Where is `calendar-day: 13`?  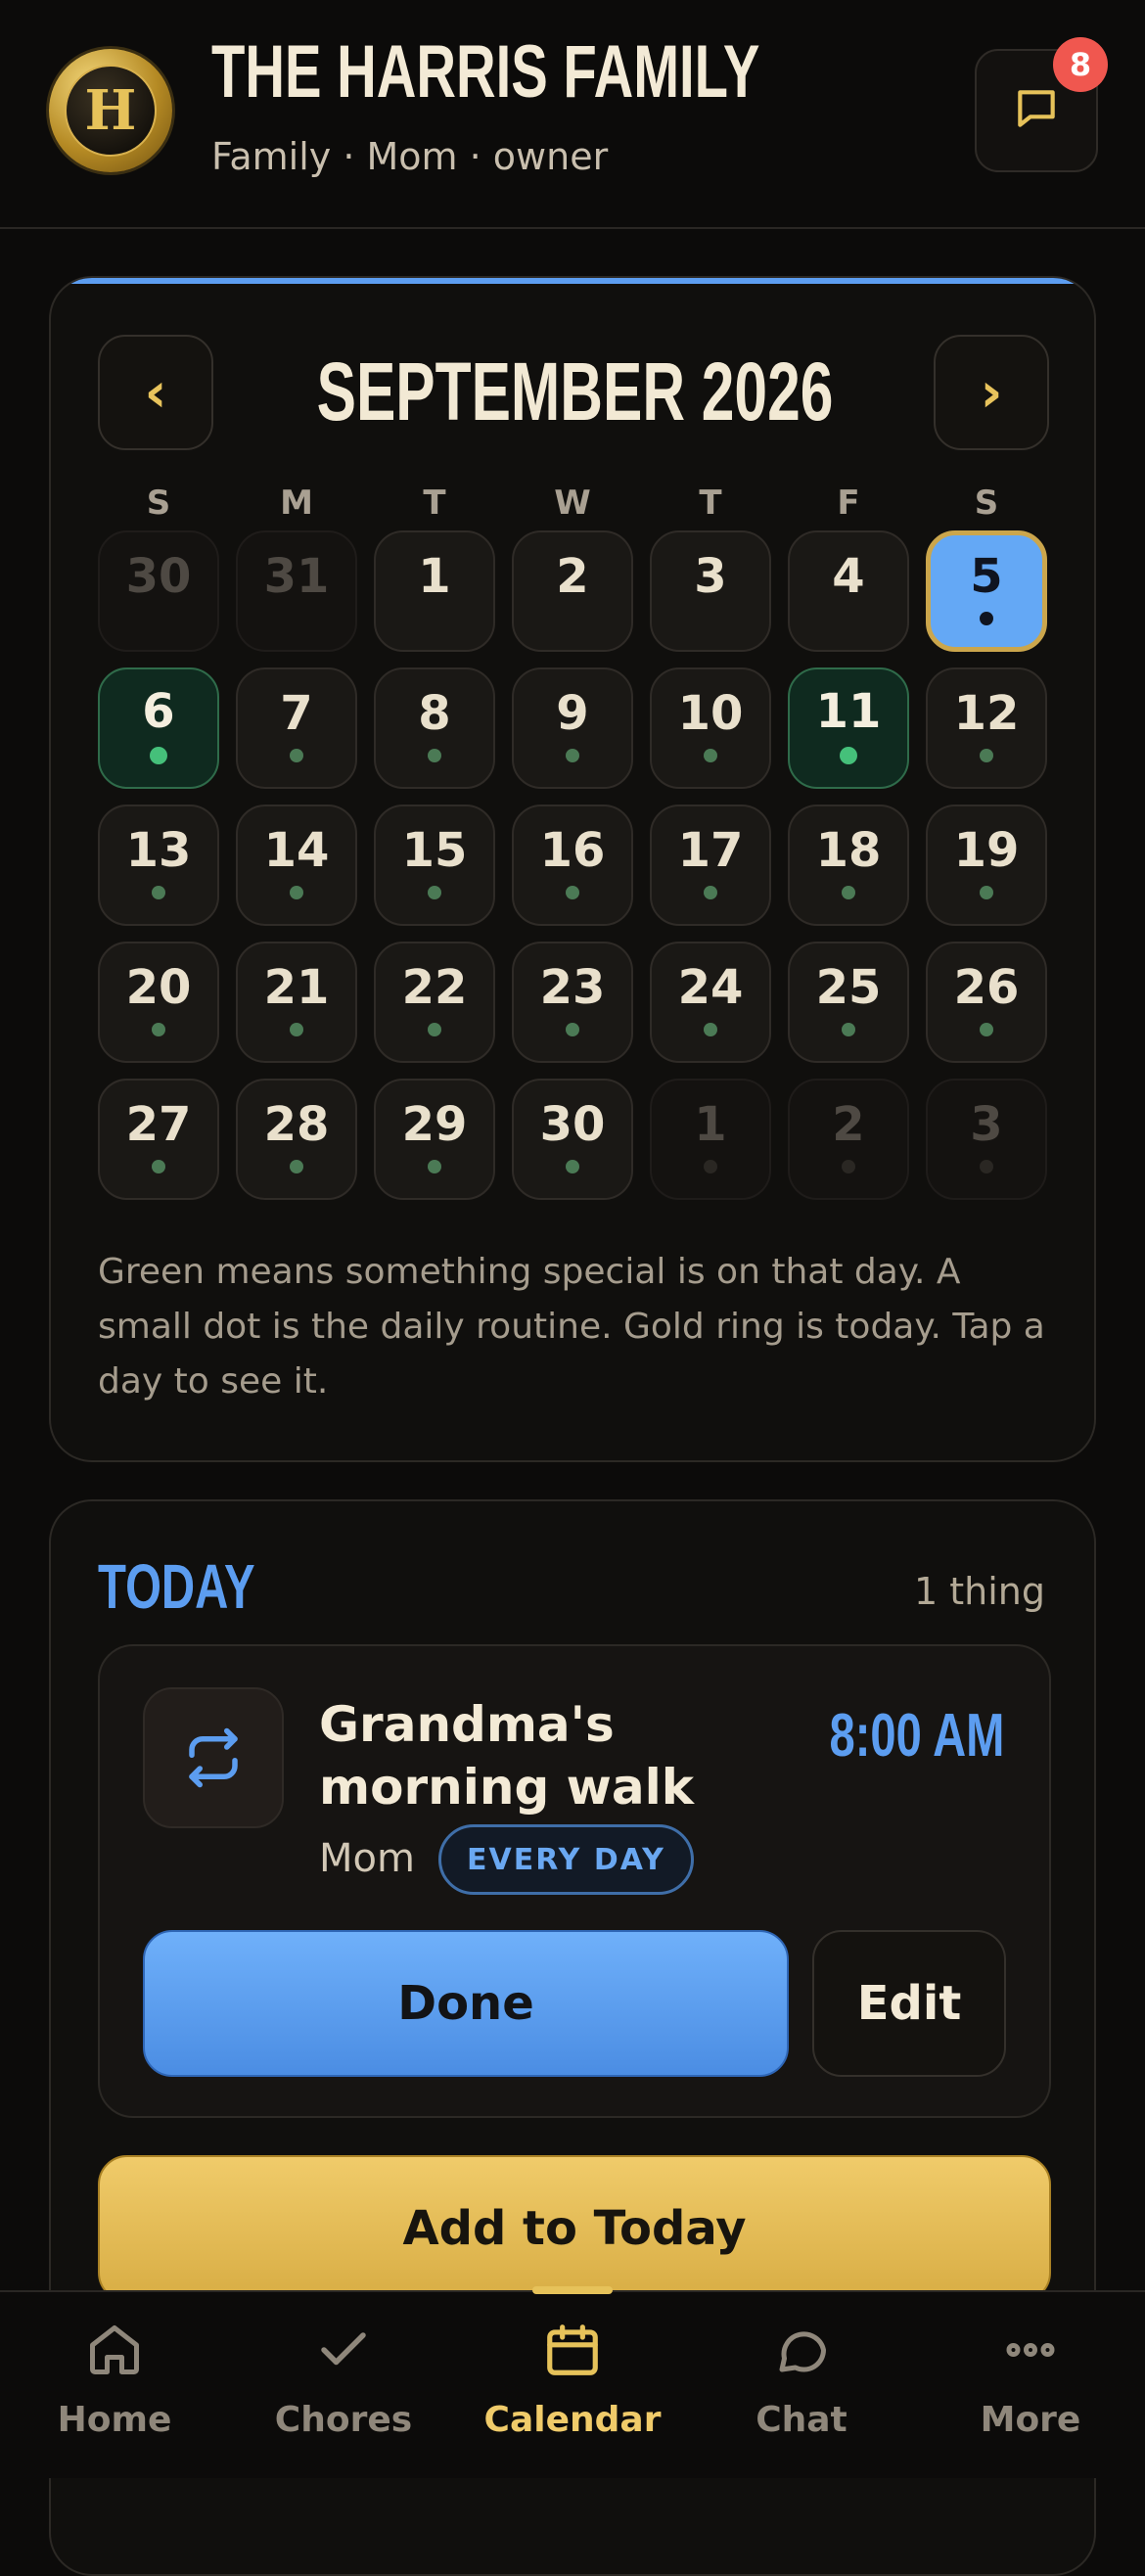 calendar-day: 13 is located at coordinates (158, 866).